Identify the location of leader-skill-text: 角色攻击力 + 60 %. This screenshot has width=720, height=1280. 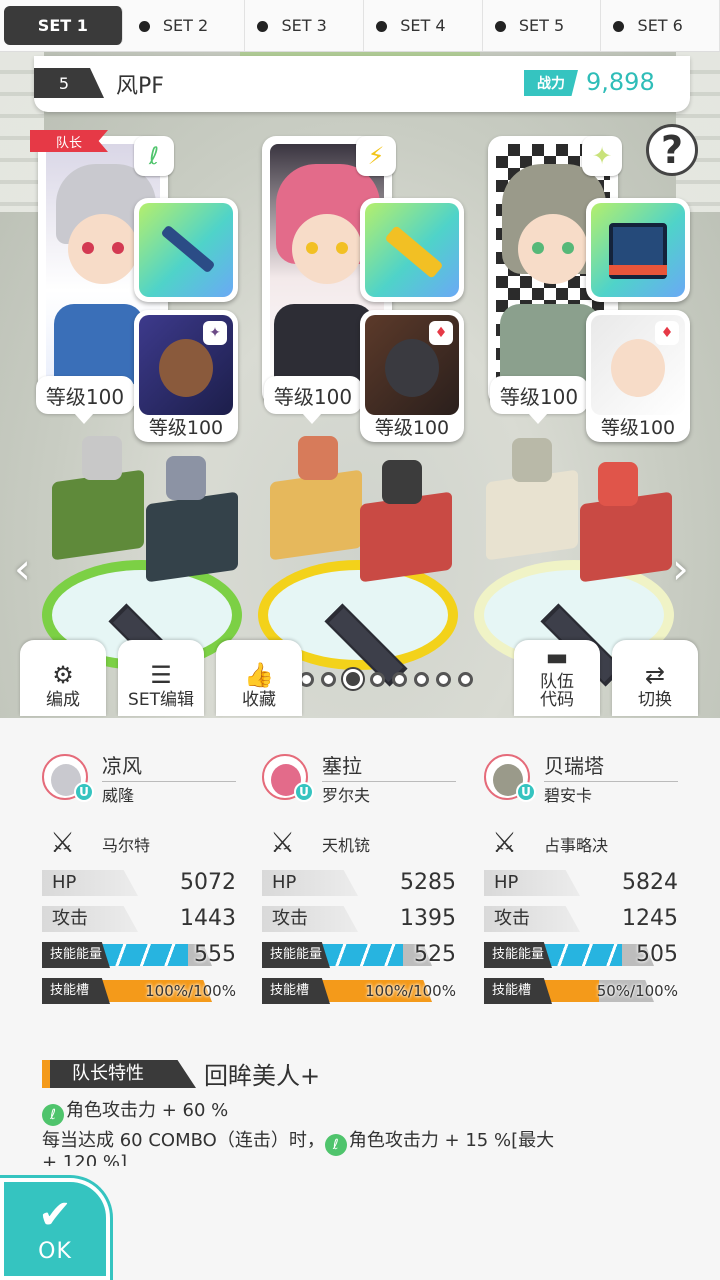
(147, 1110).